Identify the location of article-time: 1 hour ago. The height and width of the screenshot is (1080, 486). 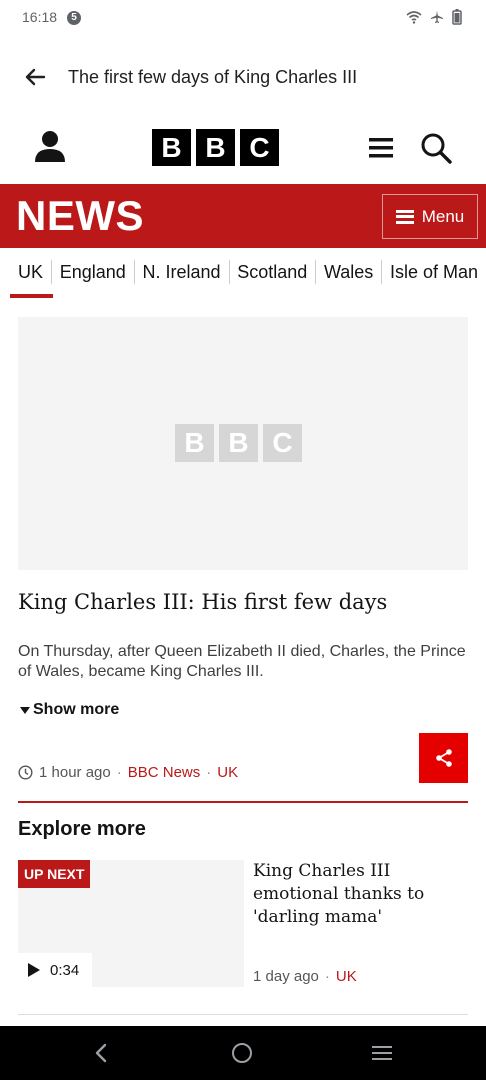
(75, 772).